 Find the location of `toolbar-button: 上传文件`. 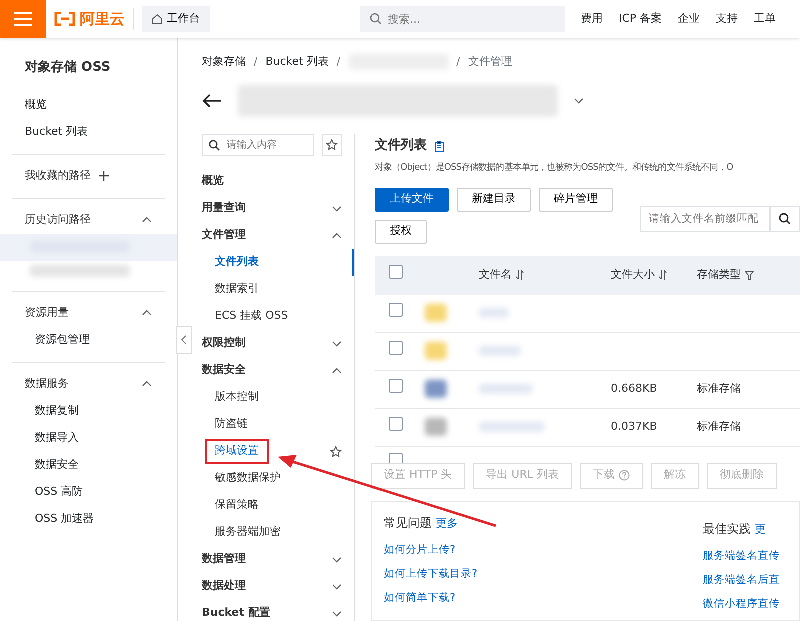

toolbar-button: 上传文件 is located at coordinates (412, 200).